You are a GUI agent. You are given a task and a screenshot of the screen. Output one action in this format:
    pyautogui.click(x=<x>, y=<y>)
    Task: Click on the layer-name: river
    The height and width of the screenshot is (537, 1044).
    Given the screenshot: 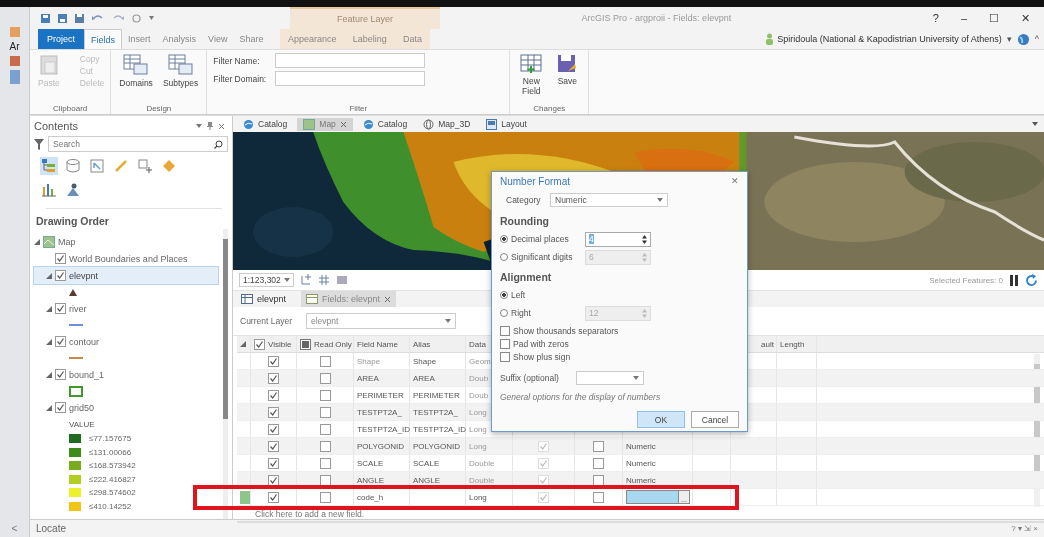 What is the action you would take?
    pyautogui.click(x=78, y=308)
    